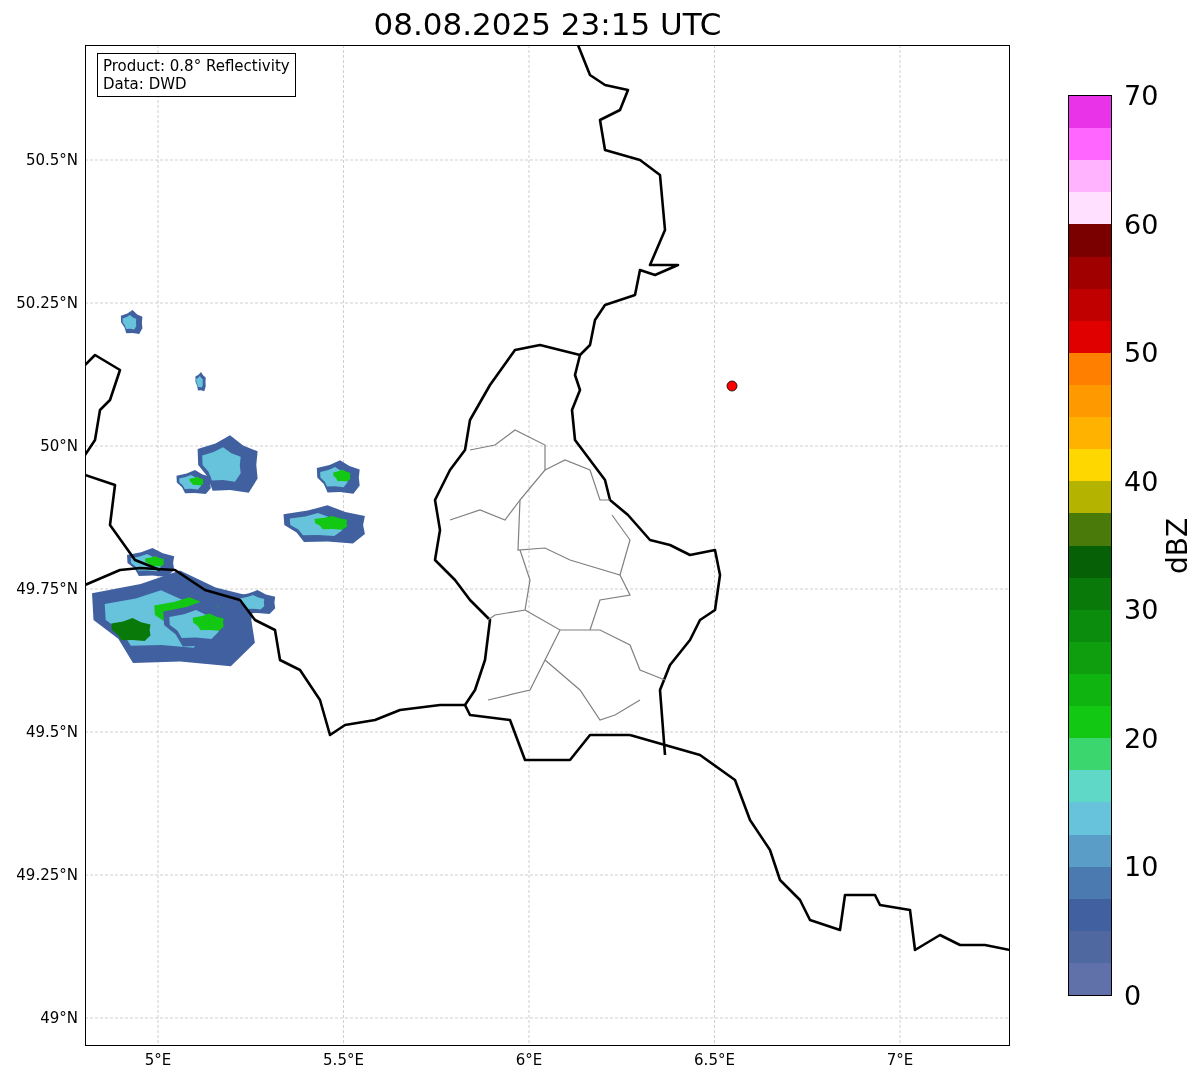 This screenshot has width=1202, height=1081. Describe the element at coordinates (547, 24) in the screenshot. I see `chart-title: 08.08.2025 23:15 UTC` at that location.